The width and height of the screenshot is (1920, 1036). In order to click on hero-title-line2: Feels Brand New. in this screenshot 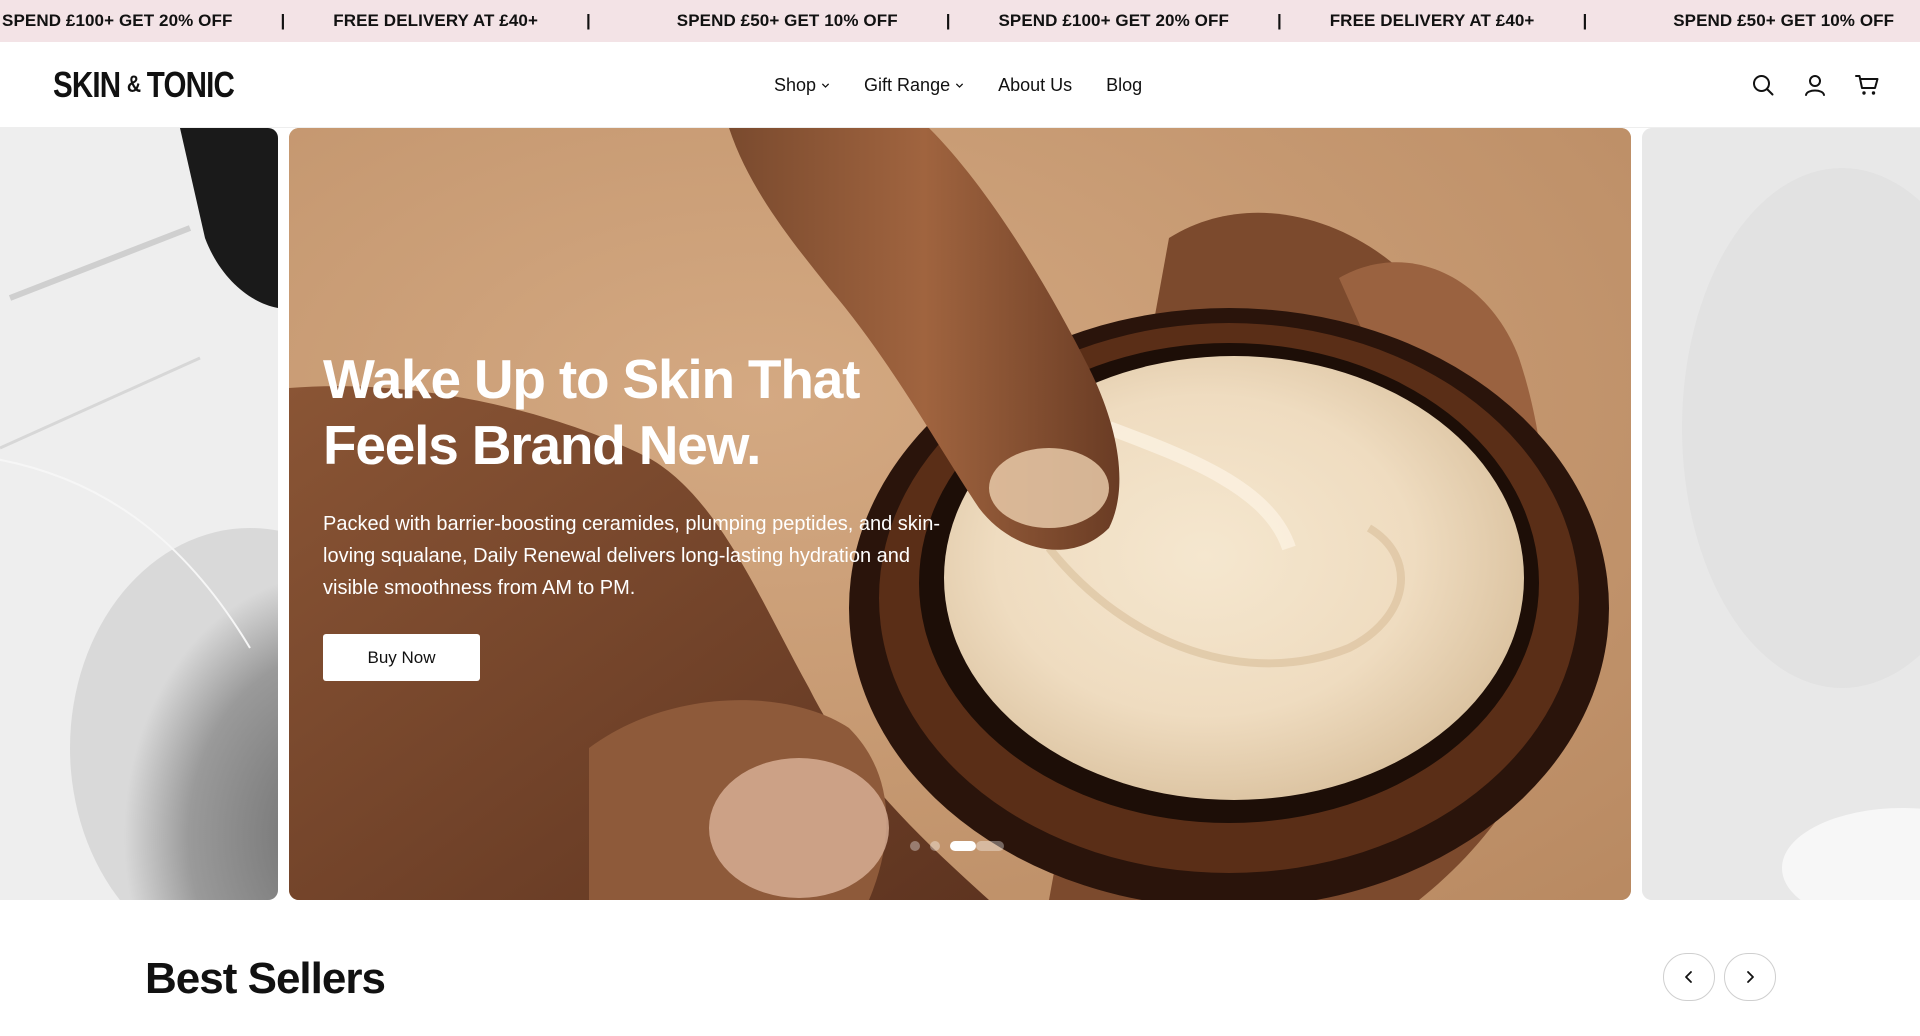, I will do `click(542, 445)`.